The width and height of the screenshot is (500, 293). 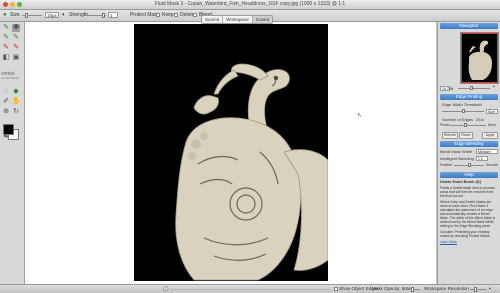 I want to click on delete-local-icon: ✎, so click(x=16, y=48).